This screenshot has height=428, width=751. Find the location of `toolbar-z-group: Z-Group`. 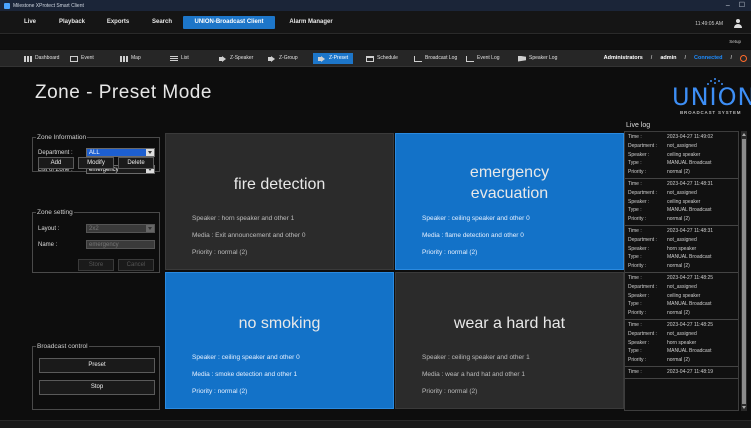

toolbar-z-group: Z-Group is located at coordinates (283, 58).